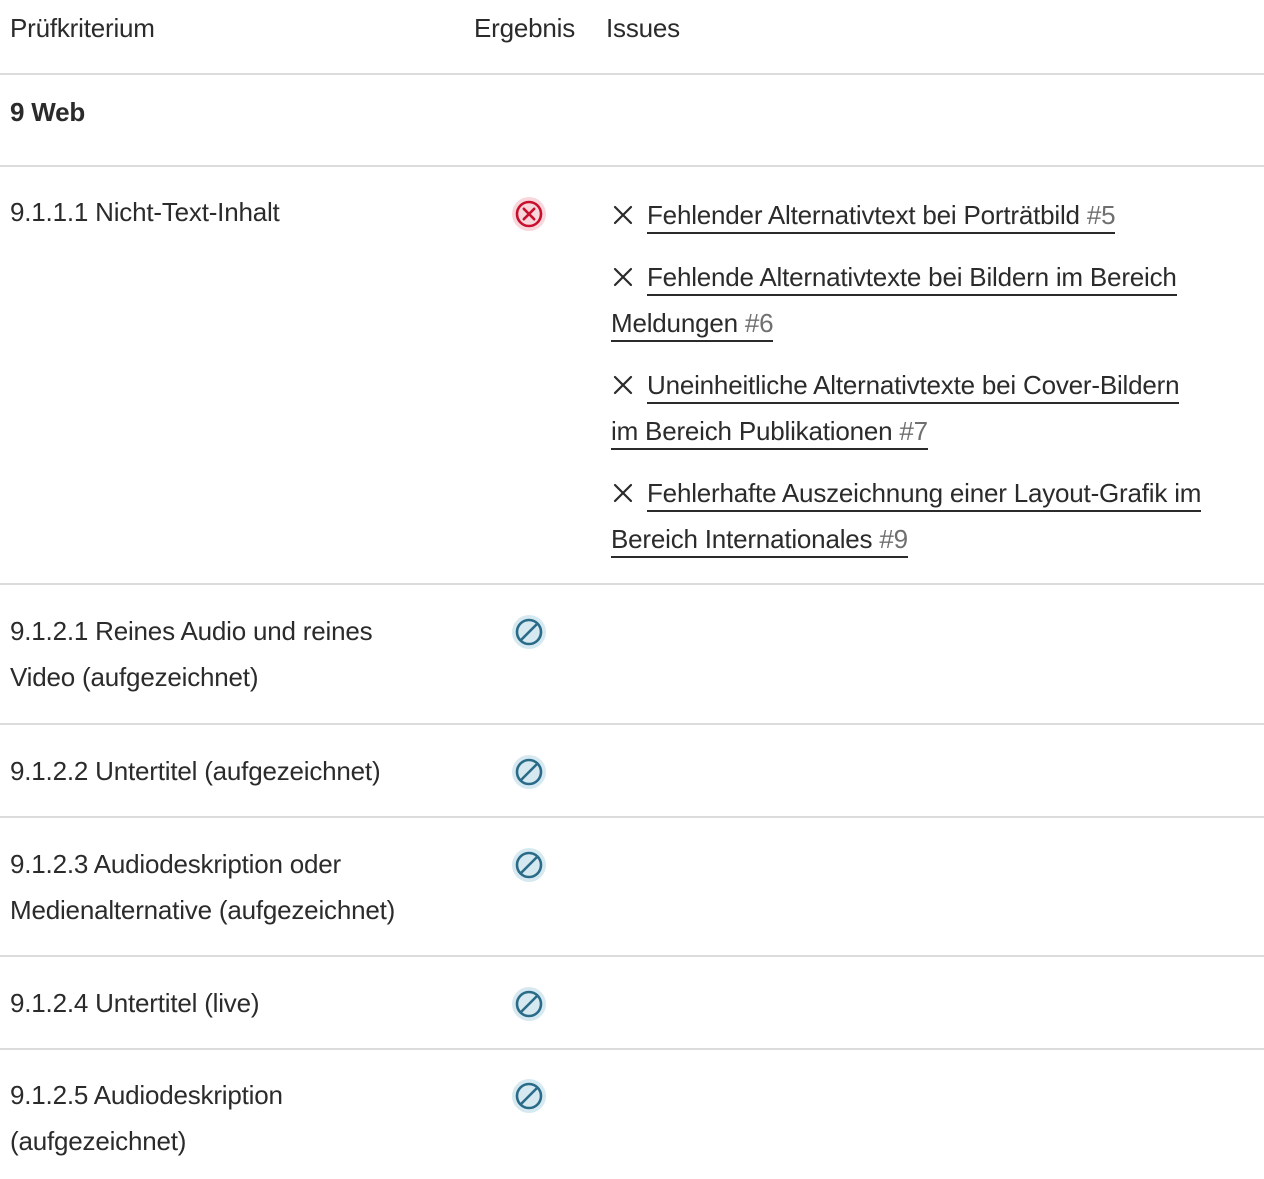 This screenshot has height=1179, width=1264. What do you see at coordinates (135, 1003) in the screenshot?
I see `criterion-text: 9.1.2.4 Untertitel (live)` at bounding box center [135, 1003].